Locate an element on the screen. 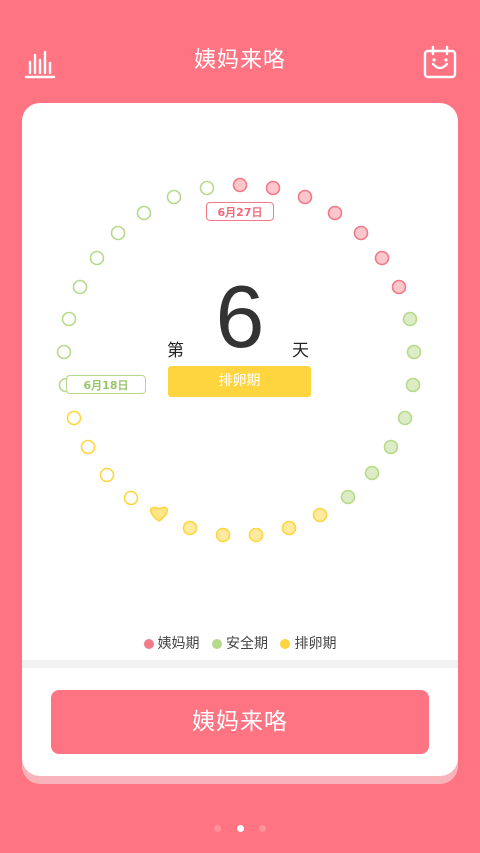  calendar-smile-icon is located at coordinates (440, 62).